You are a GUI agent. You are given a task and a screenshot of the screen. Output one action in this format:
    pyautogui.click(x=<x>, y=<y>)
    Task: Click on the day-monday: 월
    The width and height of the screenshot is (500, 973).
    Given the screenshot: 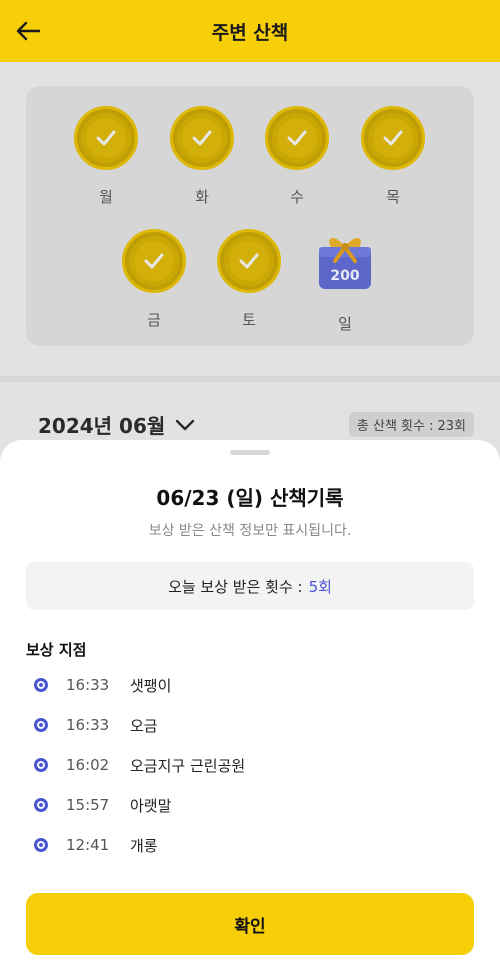 What is the action you would take?
    pyautogui.click(x=106, y=156)
    